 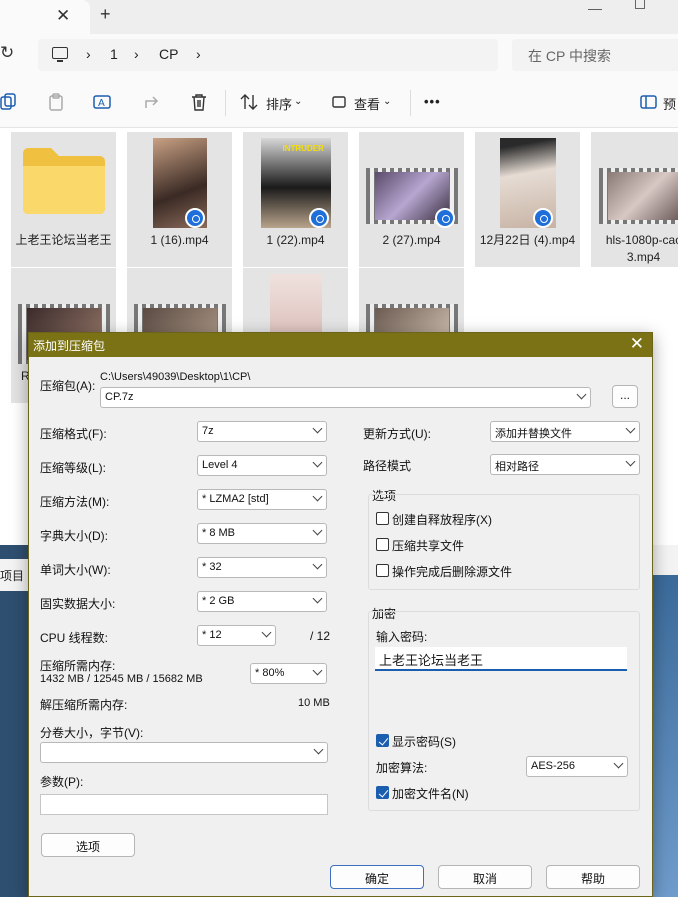 I want to click on decompress-memory-value: 10 MB, so click(x=314, y=703).